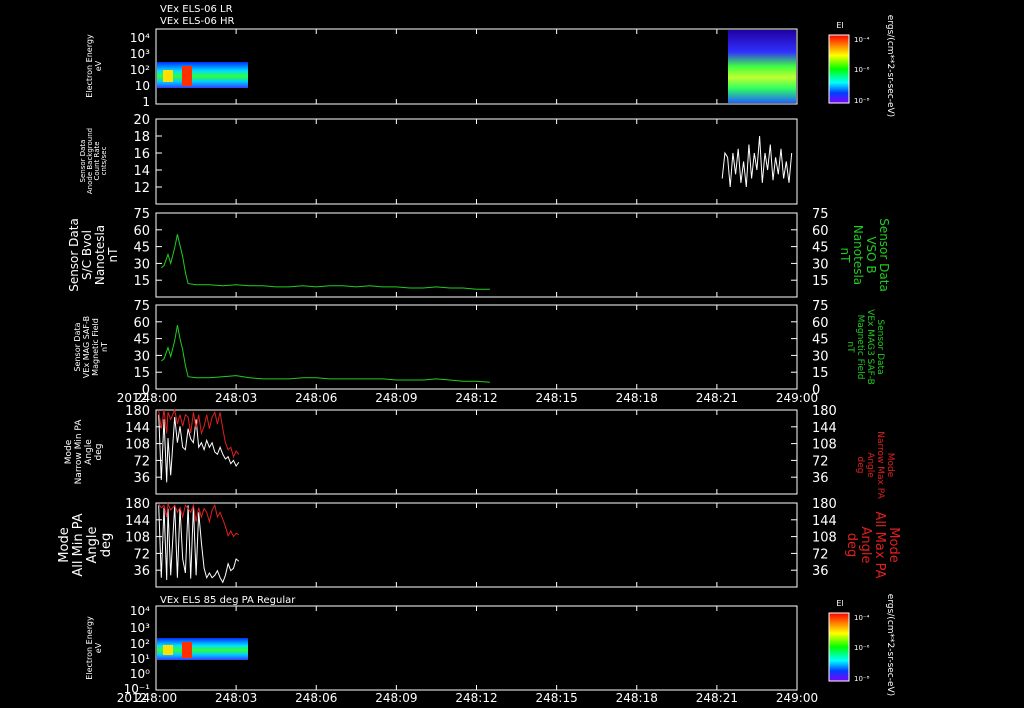 The image size is (1024, 708). Describe the element at coordinates (797, 698) in the screenshot. I see `x-tick-label: 249:00` at that location.